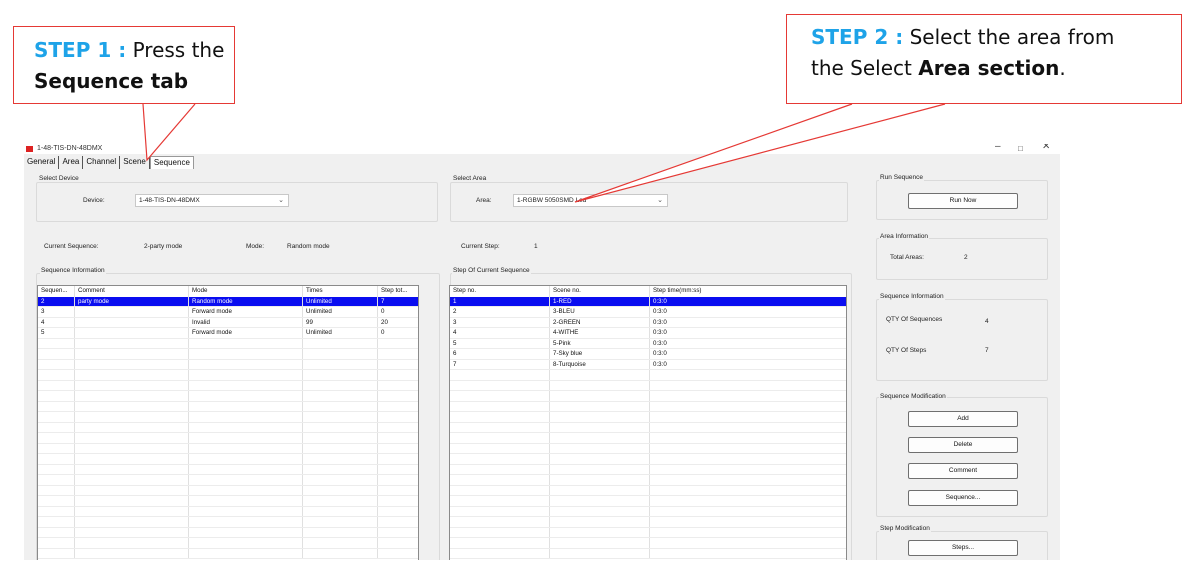  Describe the element at coordinates (648, 312) in the screenshot. I see `table-row: 2 3-BLEU 0:3:0` at that location.